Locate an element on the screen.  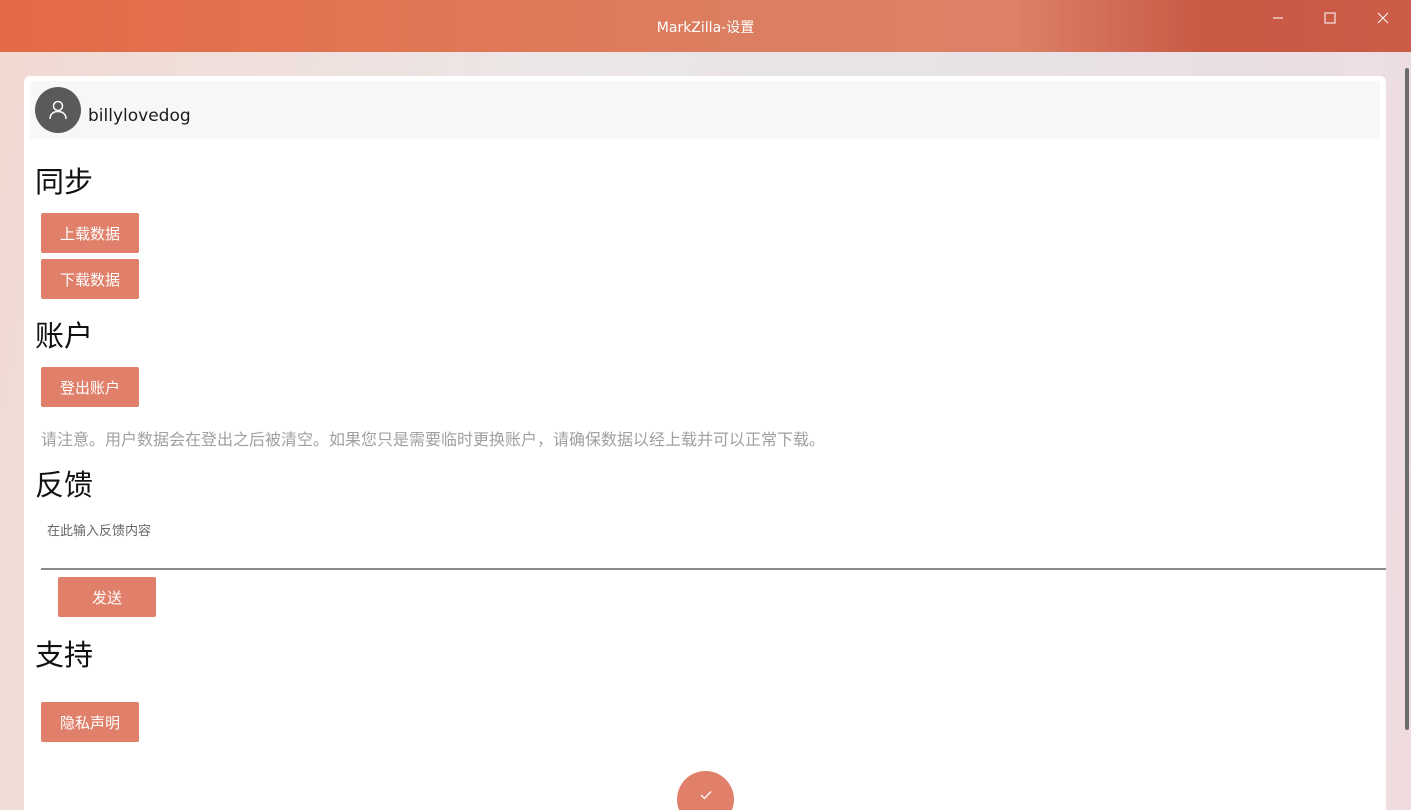
privacy-statement-button: 隐私声明 is located at coordinates (90, 722).